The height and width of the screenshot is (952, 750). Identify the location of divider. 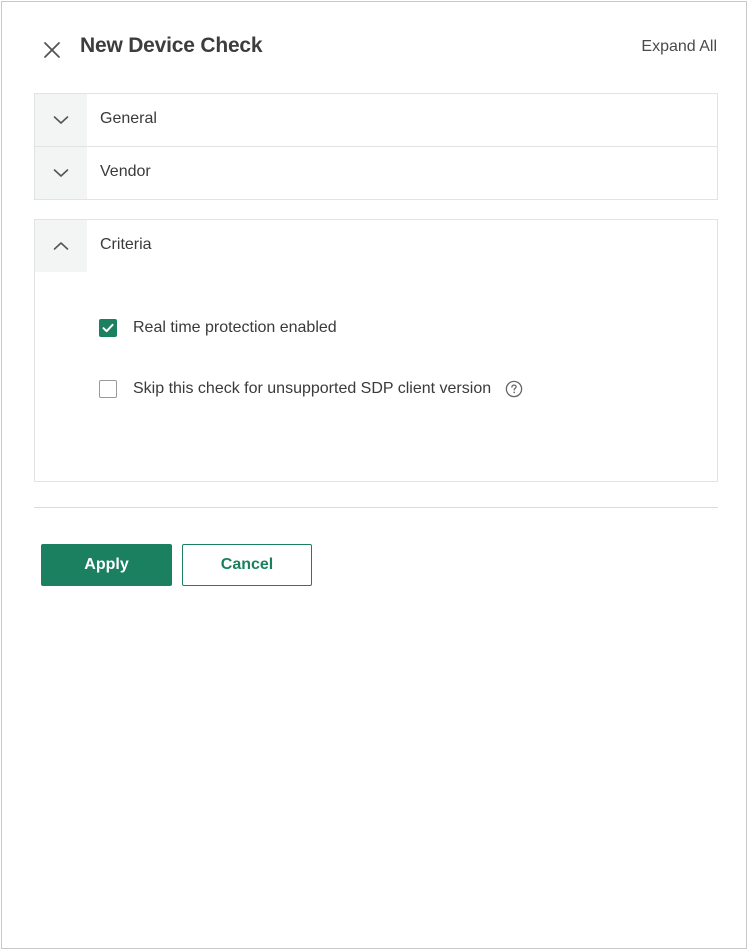
(376, 507).